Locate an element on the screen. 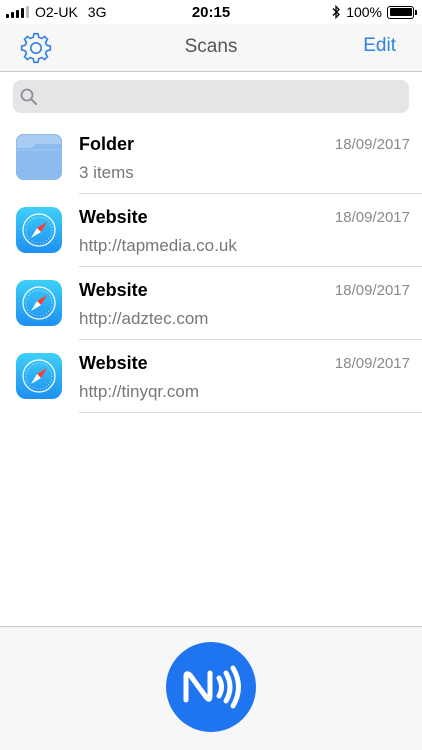  list-item-website: Website http://tinyqr.com 18/09/2017 is located at coordinates (211, 376).